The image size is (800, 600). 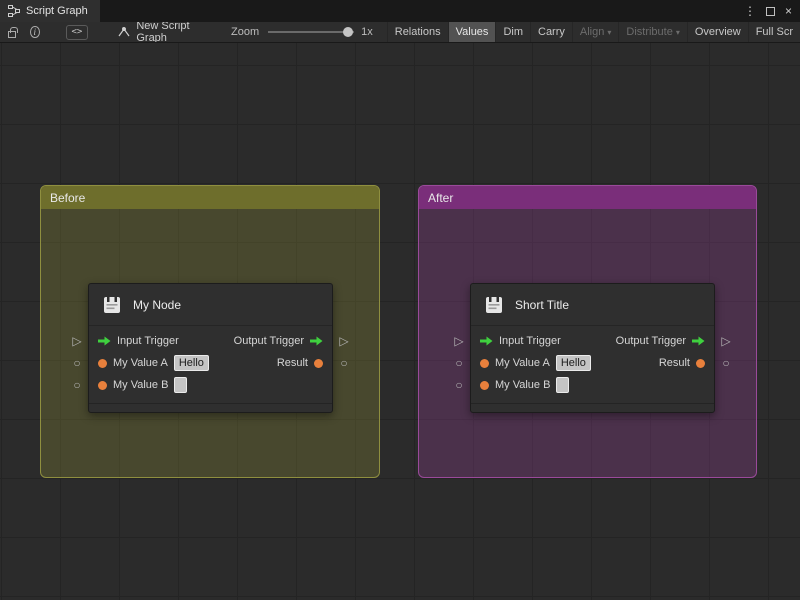 I want to click on zoom-control: Zoom 1x, so click(x=302, y=32).